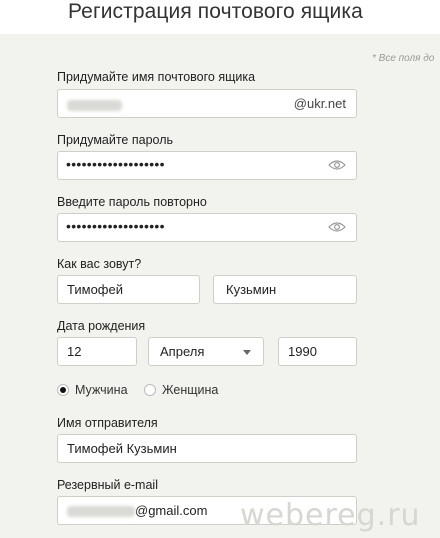  Describe the element at coordinates (122, 448) in the screenshot. I see `sender-name-value: Тимофей Кузьмин` at that location.